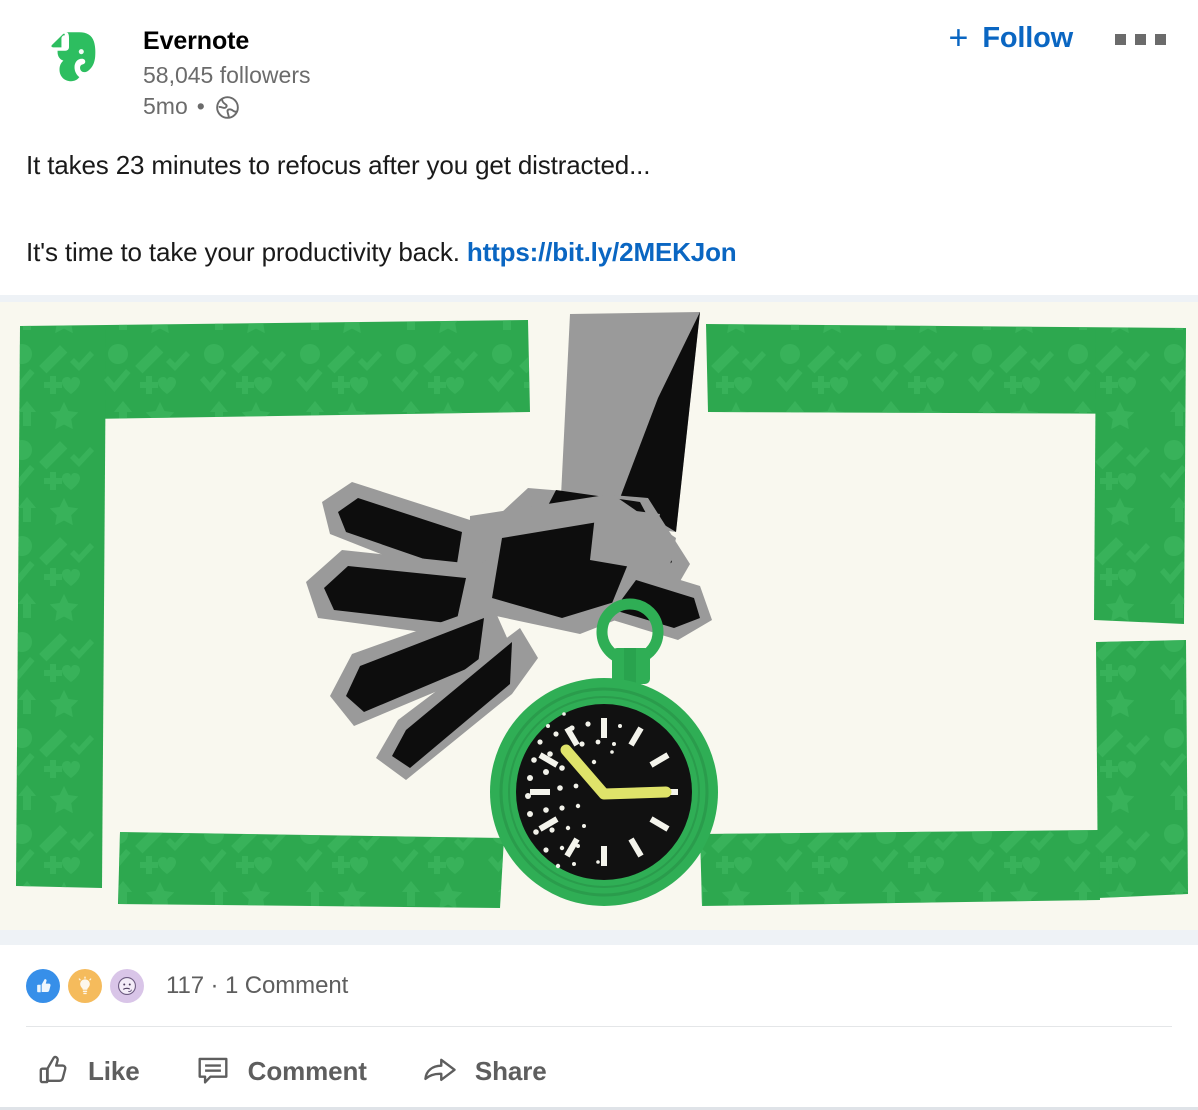 Image resolution: width=1198 pixels, height=1110 pixels. I want to click on follow-button: + Follow, so click(1011, 38).